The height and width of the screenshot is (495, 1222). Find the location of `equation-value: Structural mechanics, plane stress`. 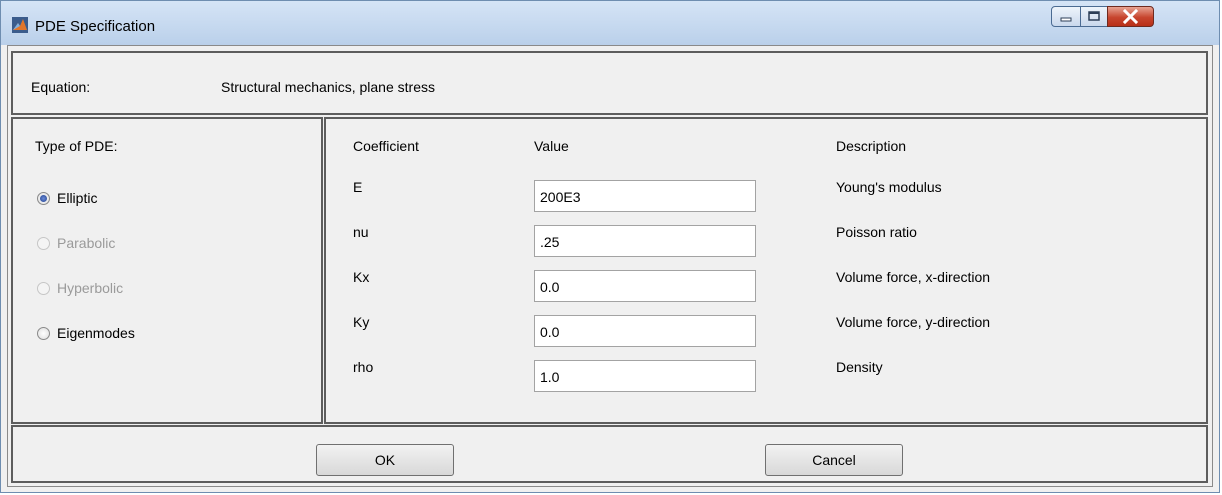

equation-value: Structural mechanics, plane stress is located at coordinates (328, 87).